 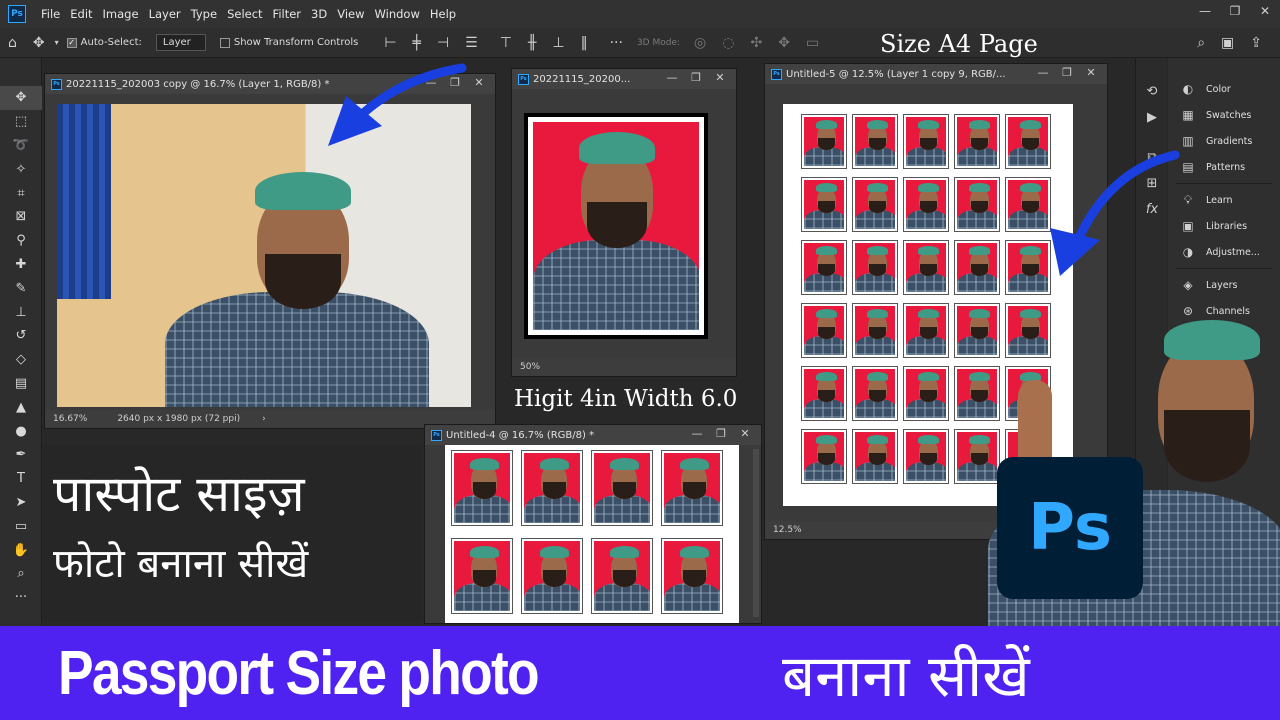 What do you see at coordinates (1224, 89) in the screenshot?
I see `panel-color: ◐ Color` at bounding box center [1224, 89].